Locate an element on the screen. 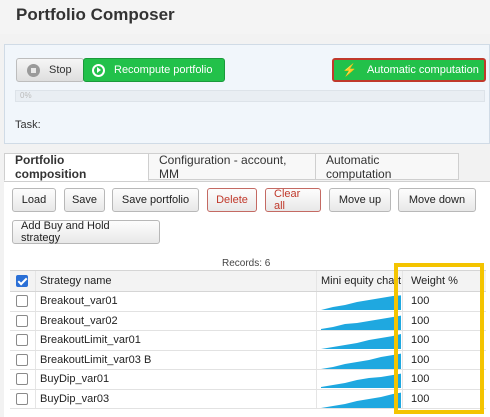  table-row: BreakoutLimit_var01 100 is located at coordinates (248, 341).